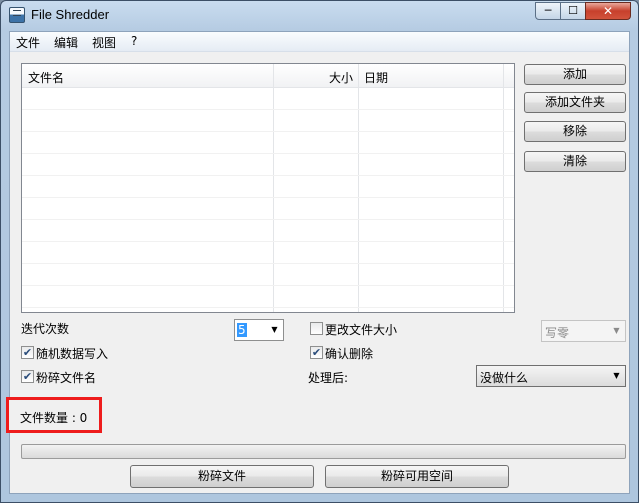 The image size is (639, 503). I want to click on file-count-label: 文件数量 : 0, so click(54, 418).